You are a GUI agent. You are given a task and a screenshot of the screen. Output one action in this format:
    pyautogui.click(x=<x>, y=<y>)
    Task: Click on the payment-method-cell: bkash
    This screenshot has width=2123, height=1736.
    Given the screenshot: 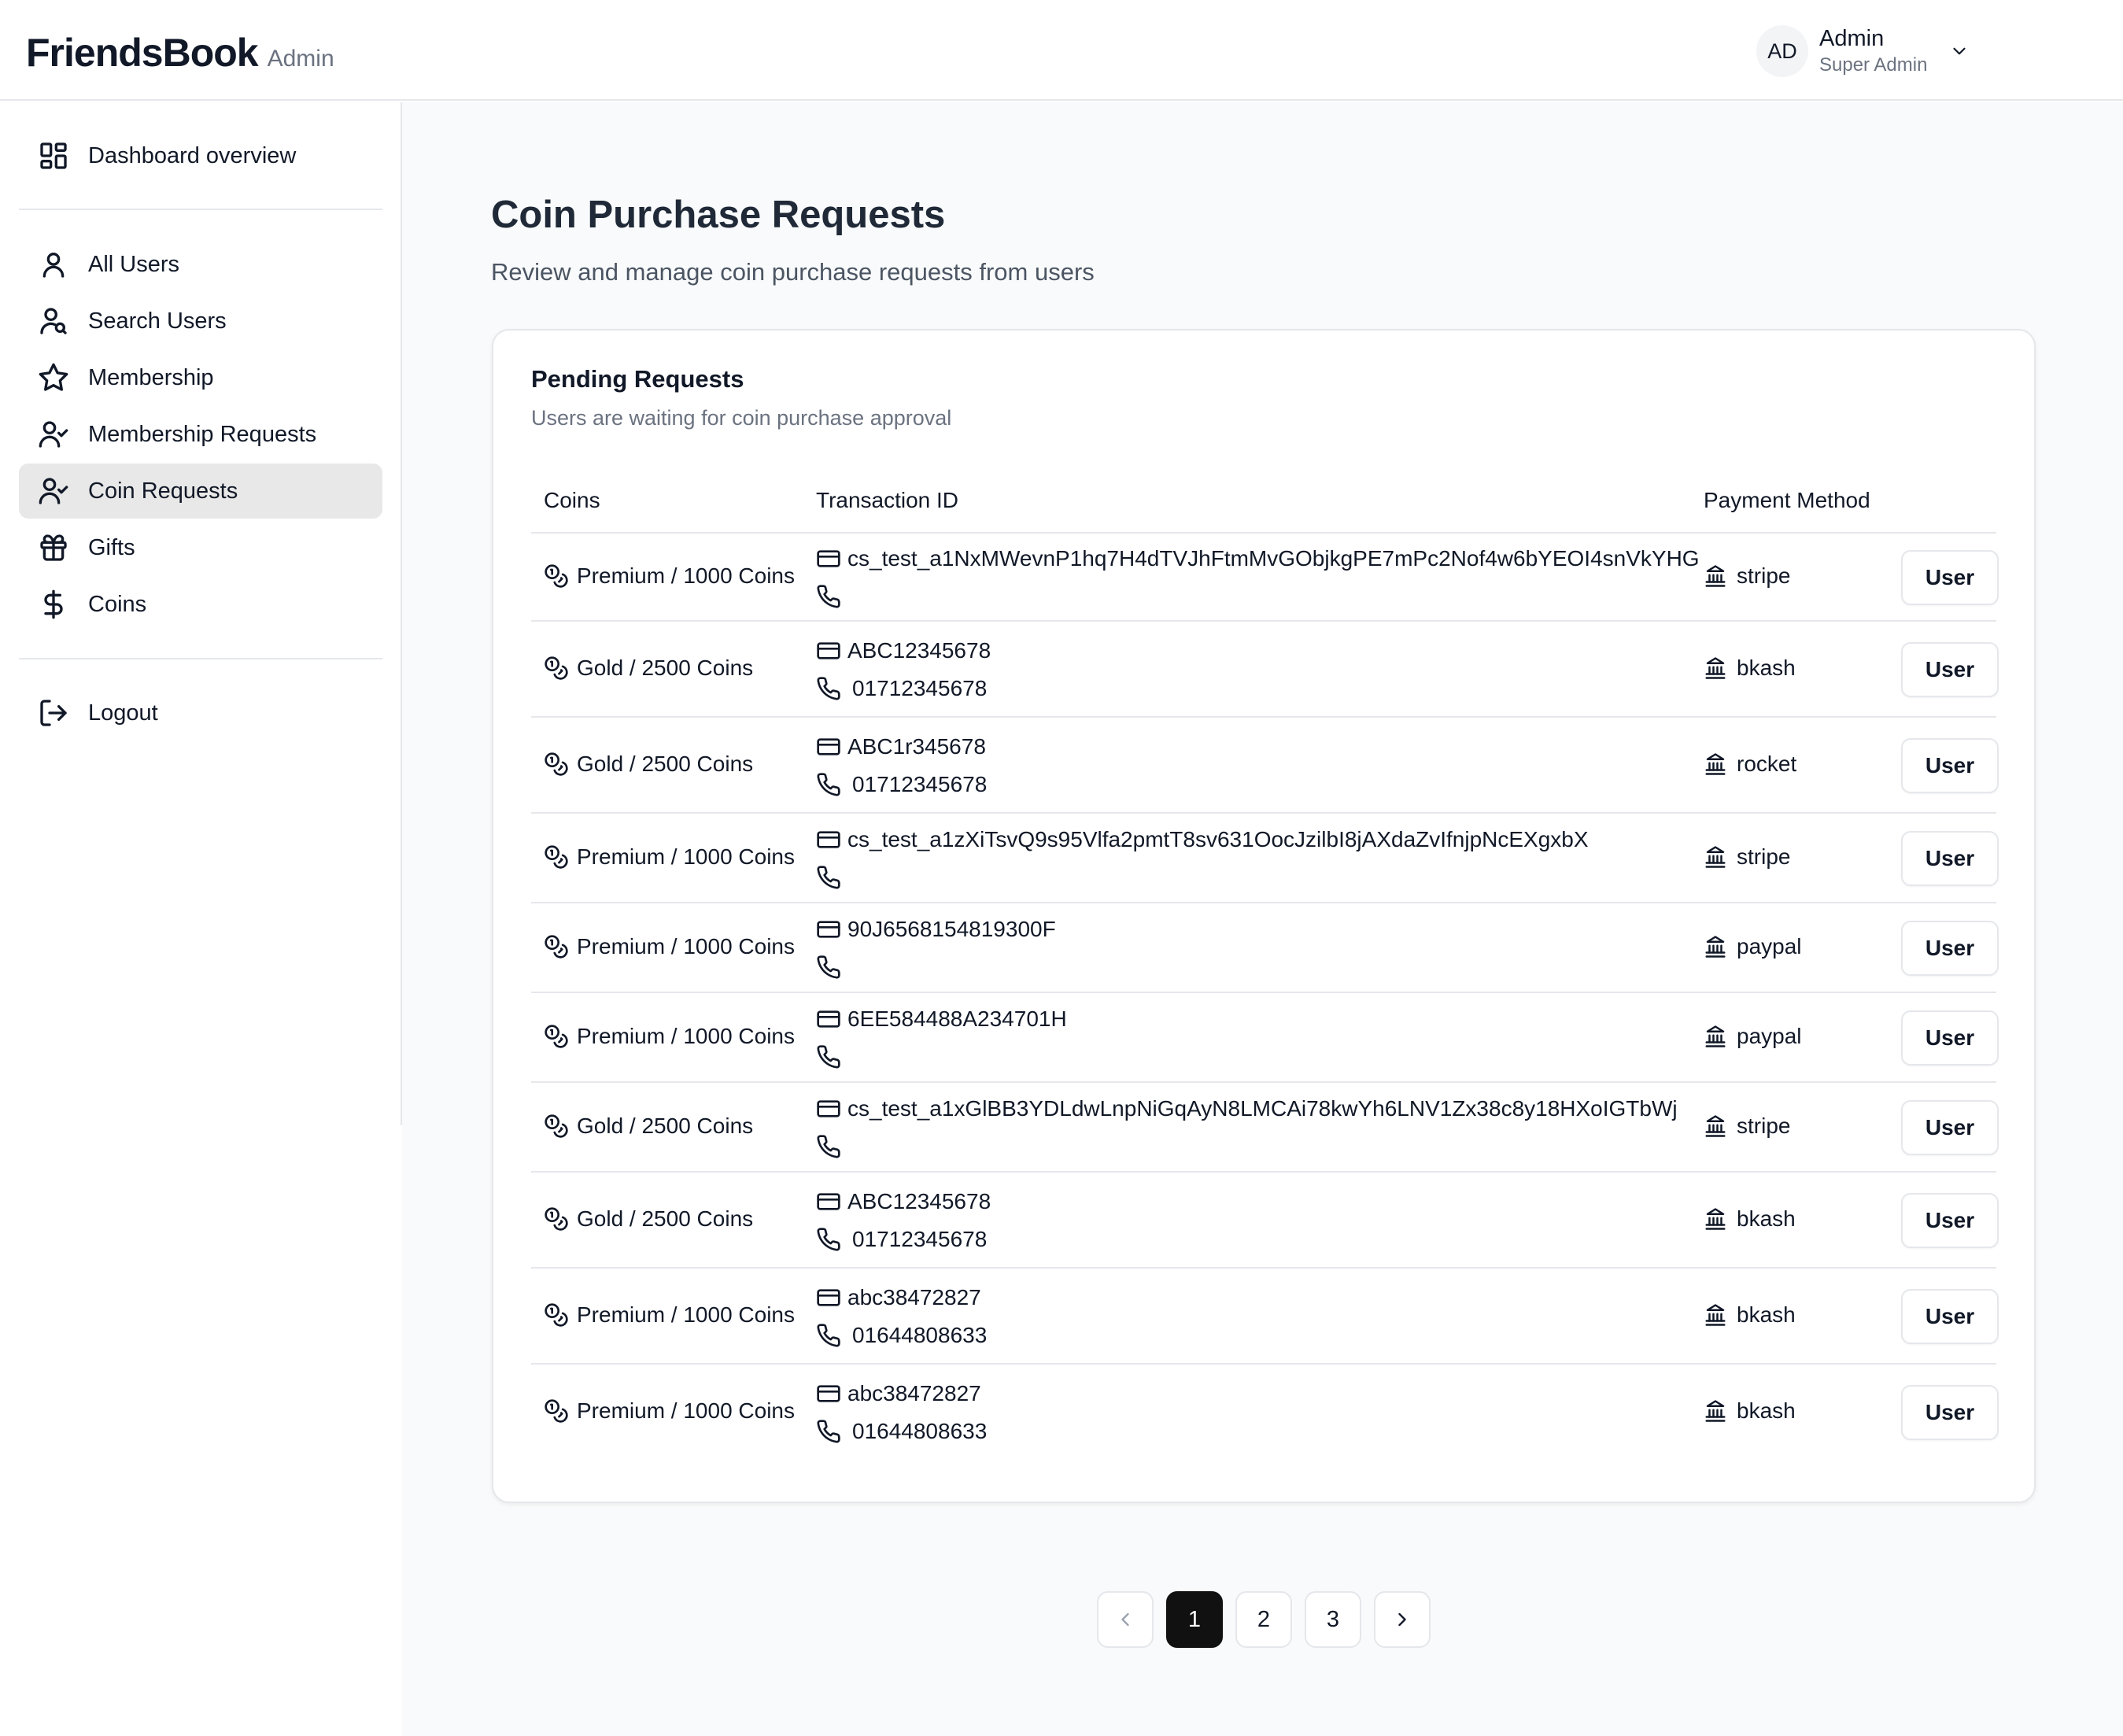 What is the action you would take?
    pyautogui.click(x=1750, y=1315)
    